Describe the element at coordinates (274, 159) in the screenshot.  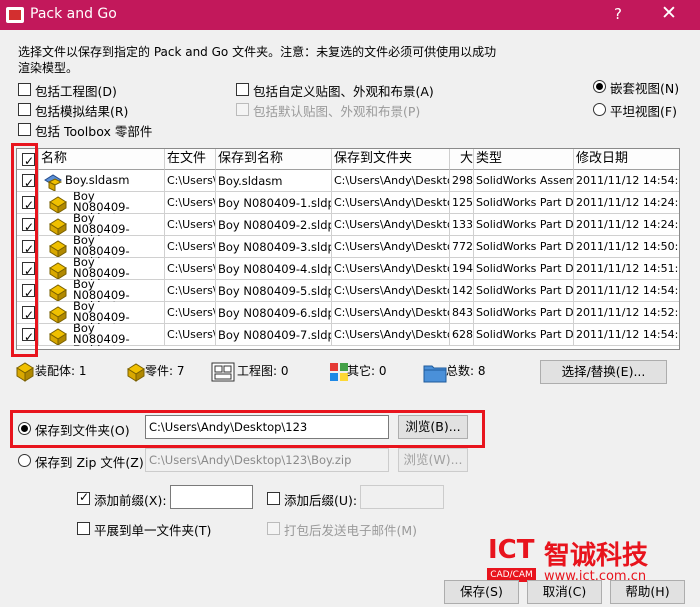
I see `column-header-save-name: 保存到名称` at that location.